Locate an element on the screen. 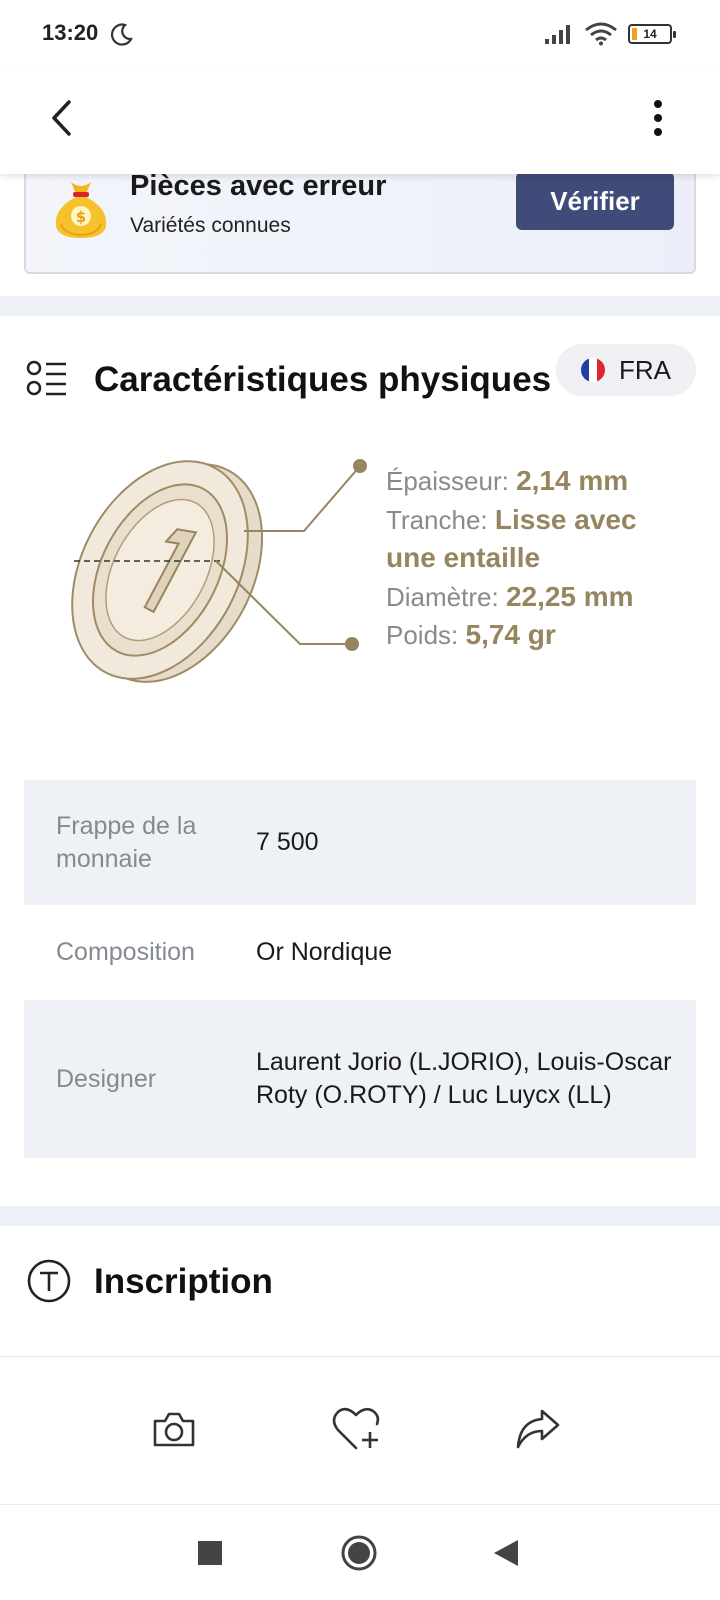  back-button is located at coordinates (62, 118).